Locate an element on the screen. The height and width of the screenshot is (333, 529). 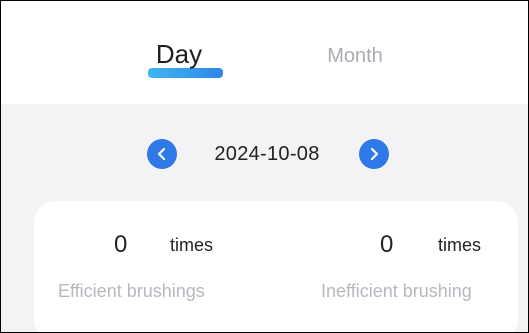
inefficient-brushing-label: Inefficient brushing is located at coordinates (396, 291).